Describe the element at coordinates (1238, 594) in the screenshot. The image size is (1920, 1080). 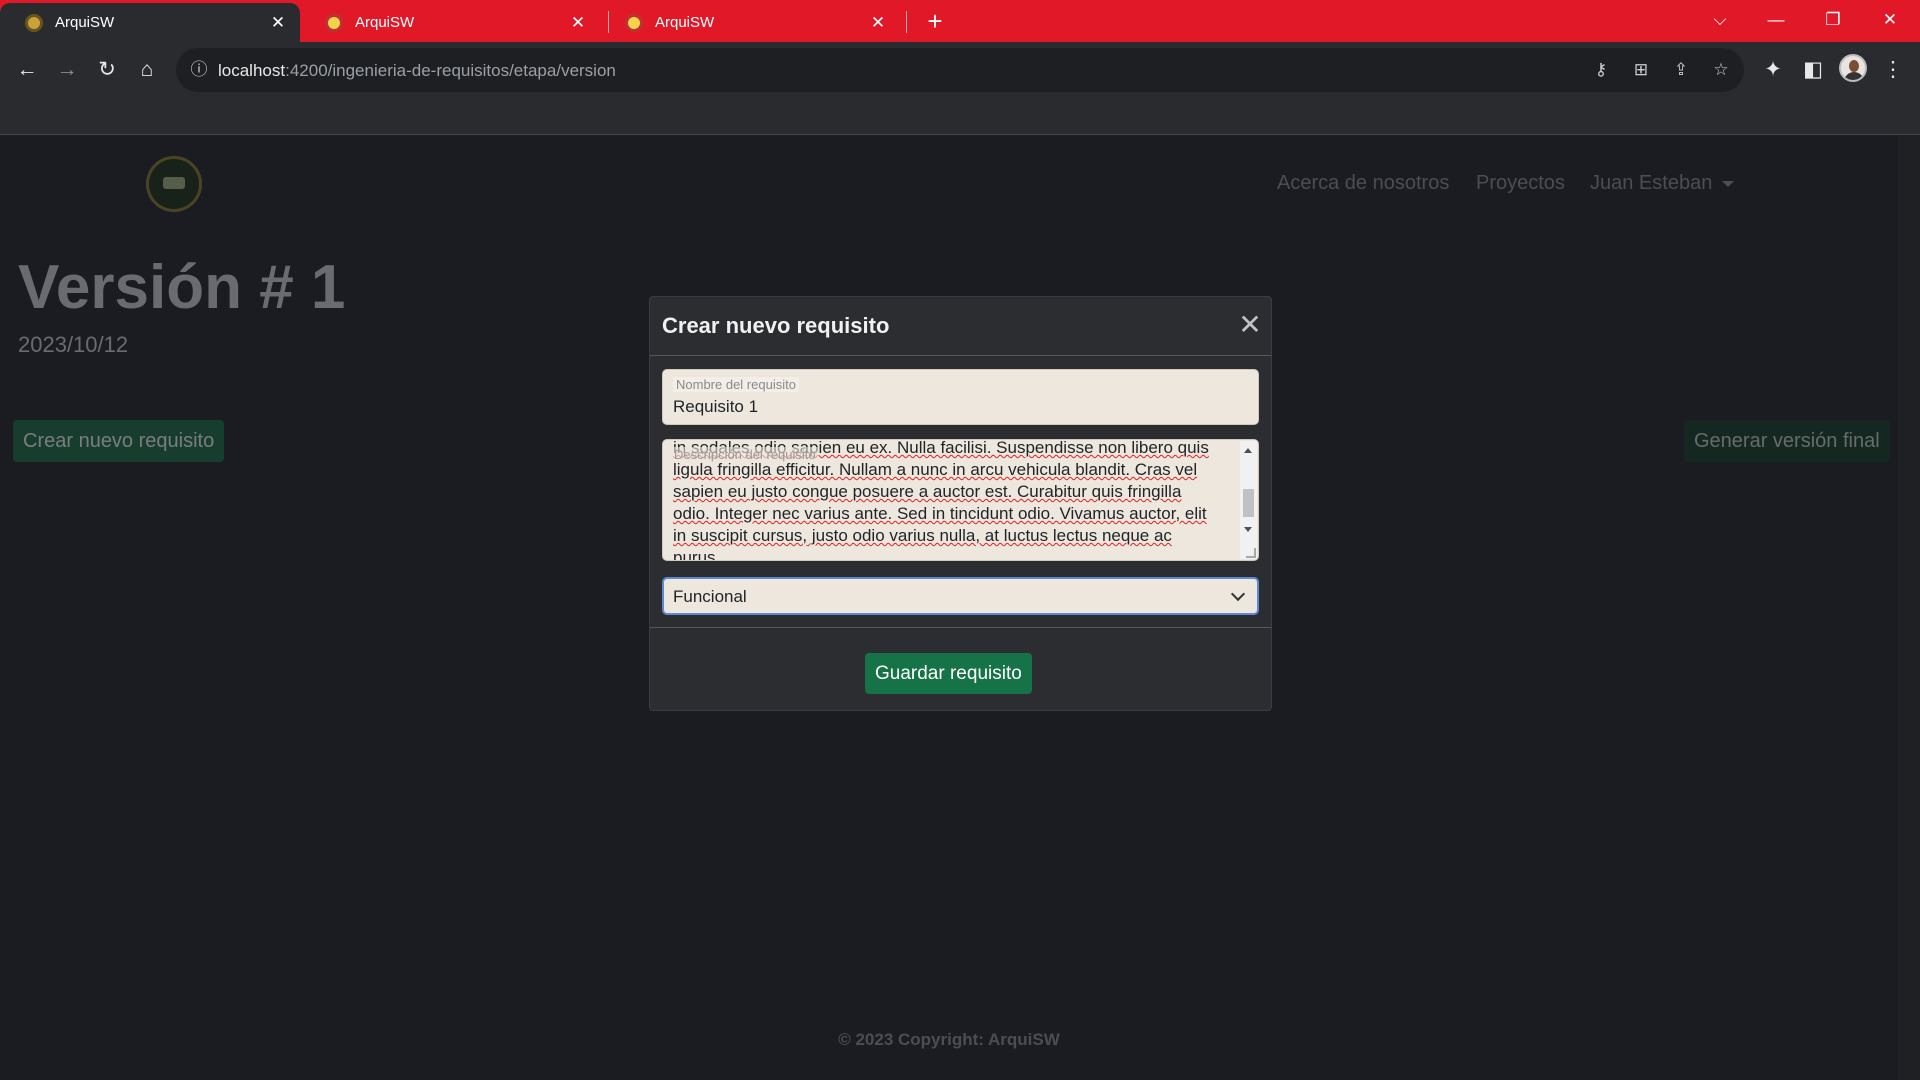
I see `chevron-down-icon` at that location.